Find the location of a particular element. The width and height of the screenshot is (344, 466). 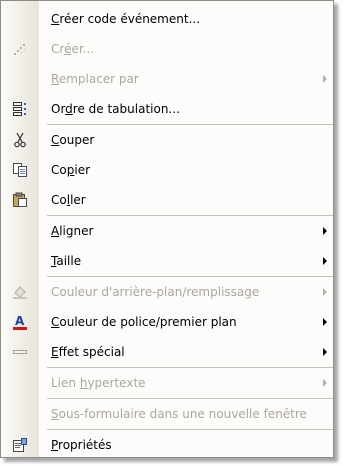

label-text: Lien is located at coordinates (65, 383).